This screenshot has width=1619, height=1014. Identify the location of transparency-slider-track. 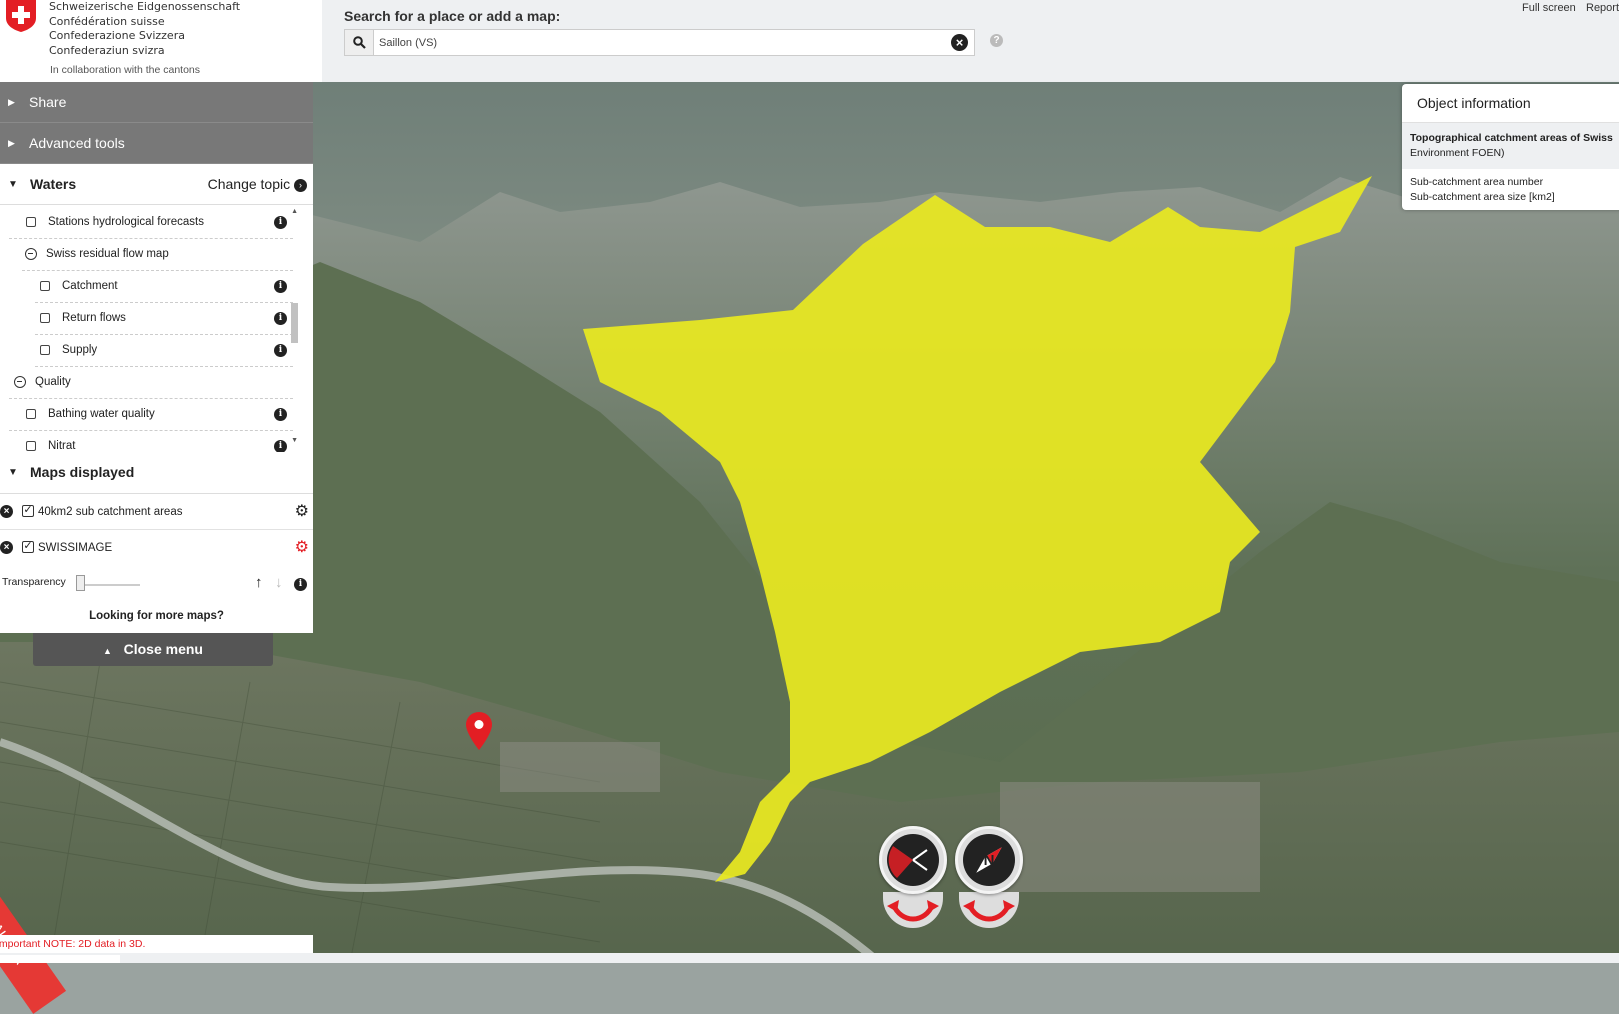
(110, 585).